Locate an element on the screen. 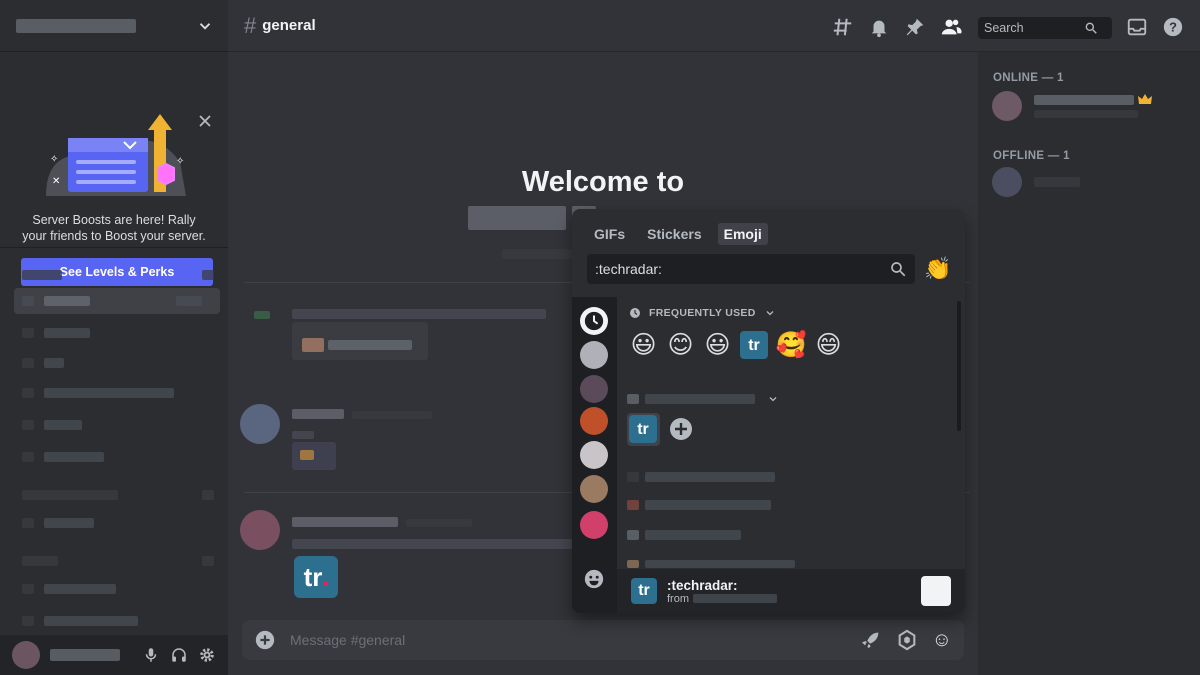  message-embed-blurred is located at coordinates (360, 341).